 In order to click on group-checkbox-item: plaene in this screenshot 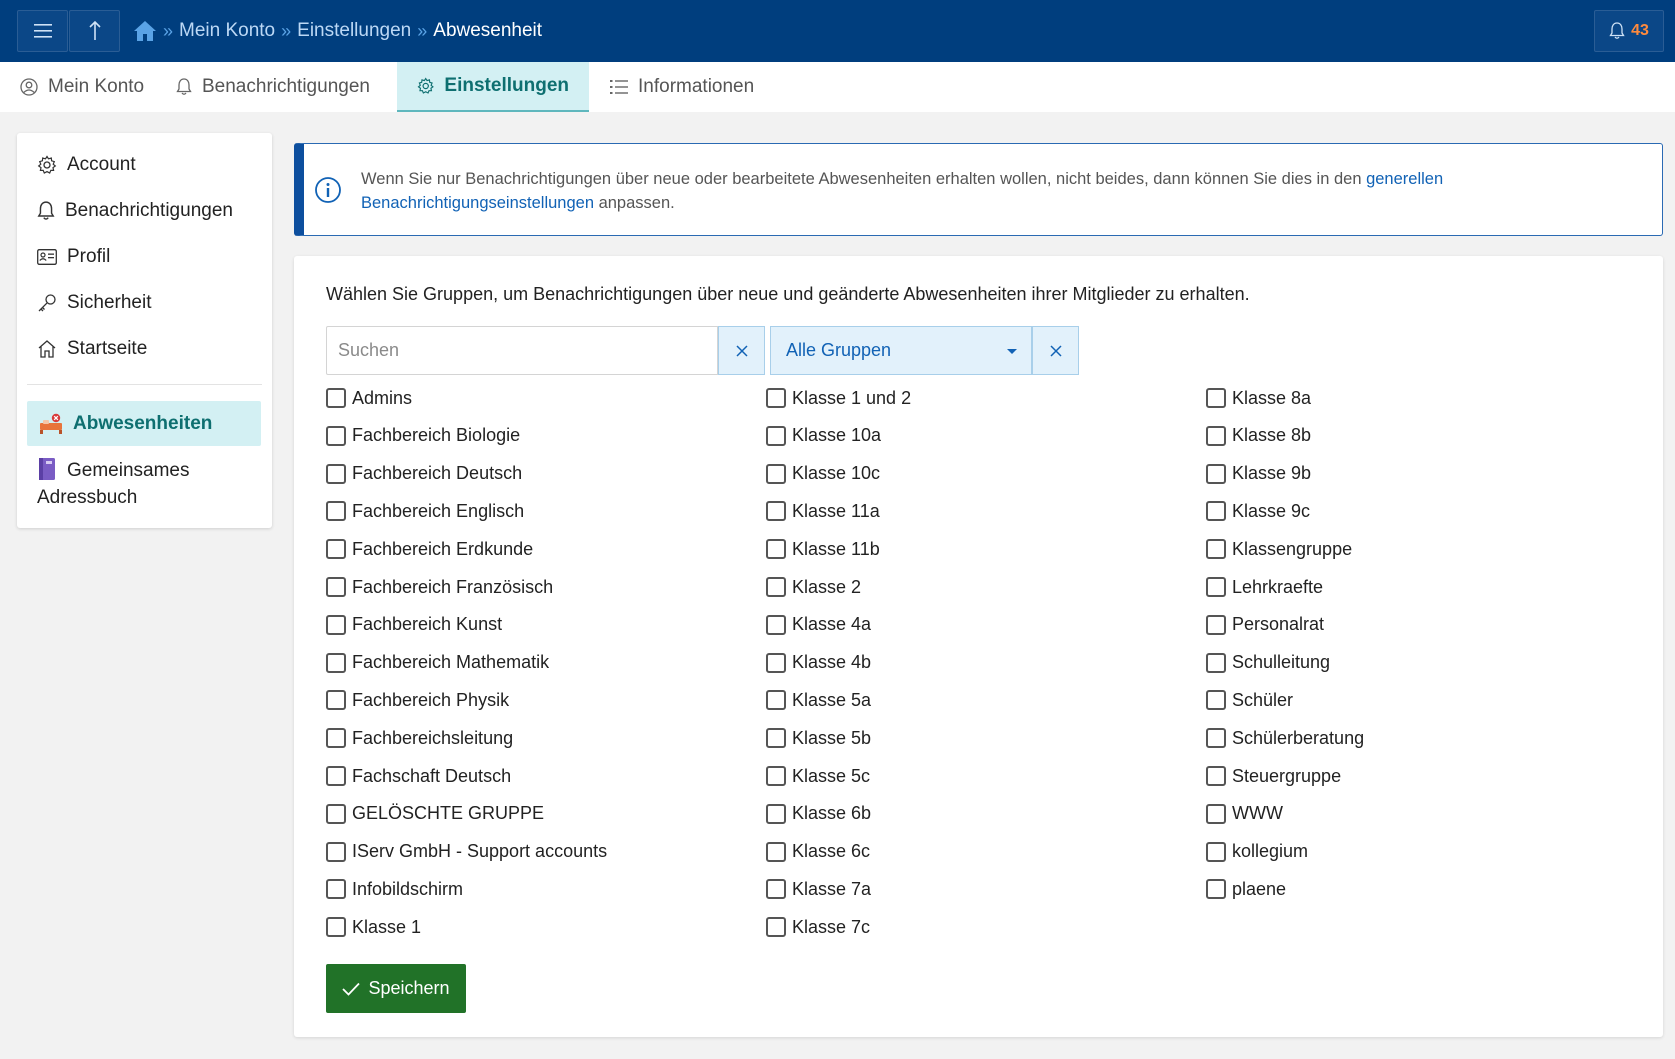, I will do `click(1246, 889)`.